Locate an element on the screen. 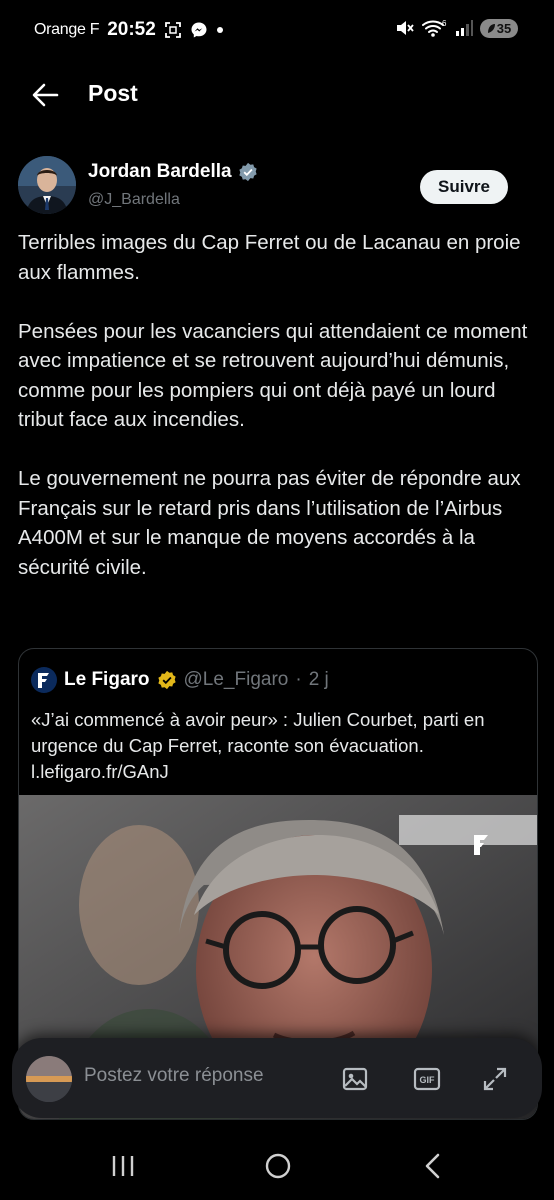 This screenshot has width=554, height=1200. gif-icon: GIF is located at coordinates (427, 1079).